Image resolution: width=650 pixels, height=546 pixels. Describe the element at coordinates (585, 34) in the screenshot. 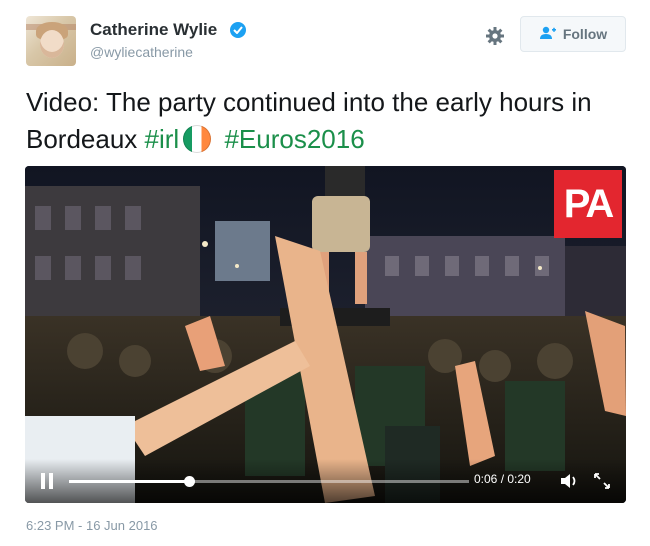

I see `follow-label: Follow` at that location.